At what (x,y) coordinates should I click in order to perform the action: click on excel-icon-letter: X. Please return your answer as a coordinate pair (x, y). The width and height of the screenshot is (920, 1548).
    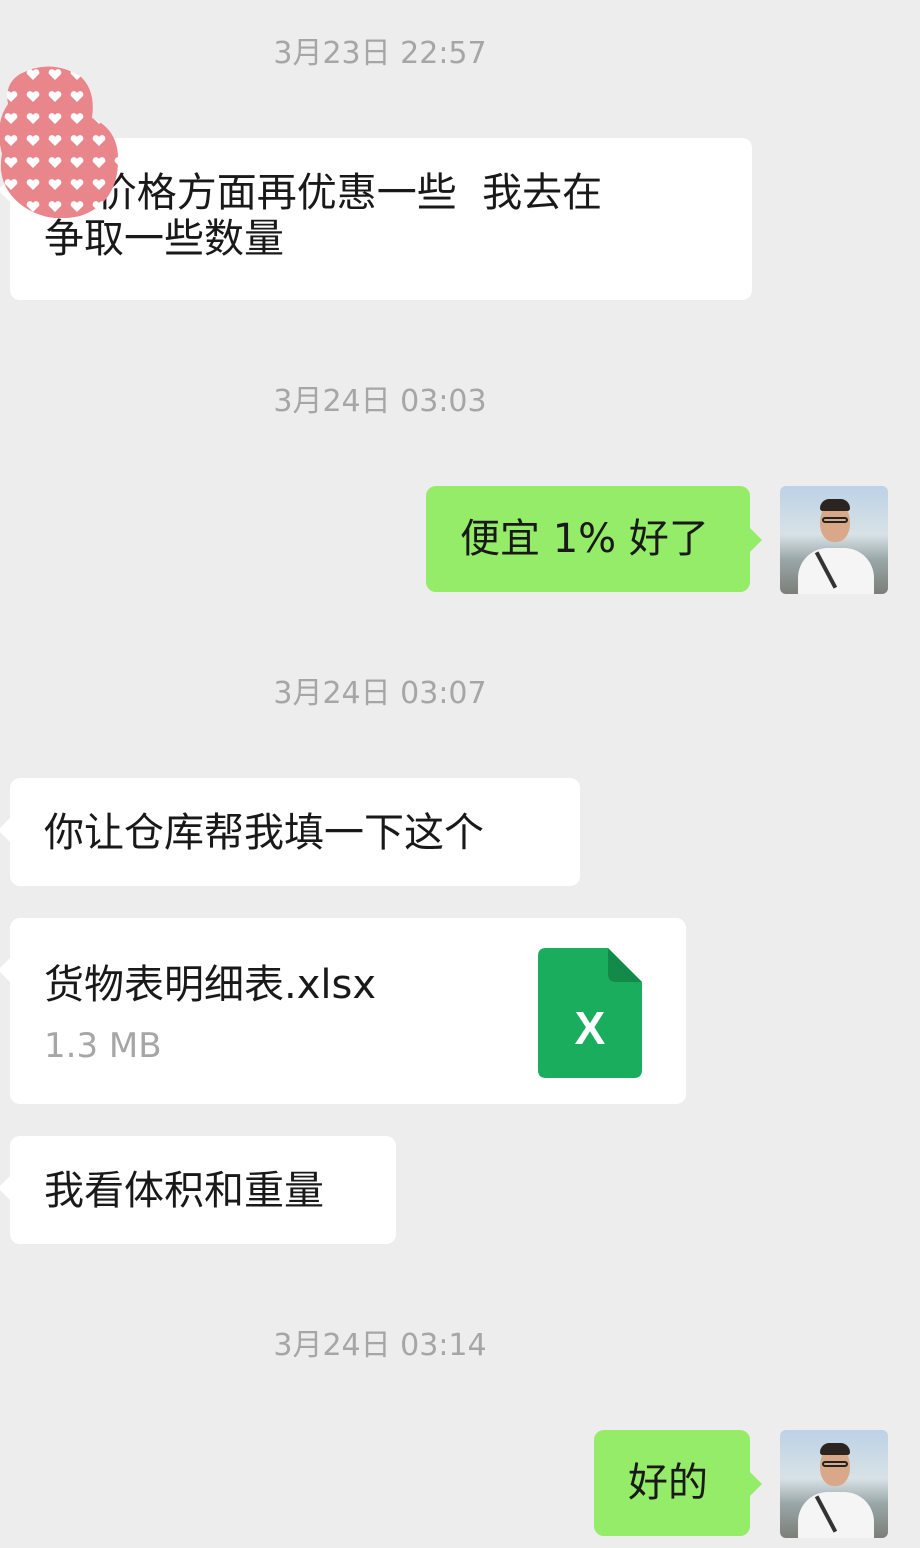
    Looking at the image, I should click on (590, 1028).